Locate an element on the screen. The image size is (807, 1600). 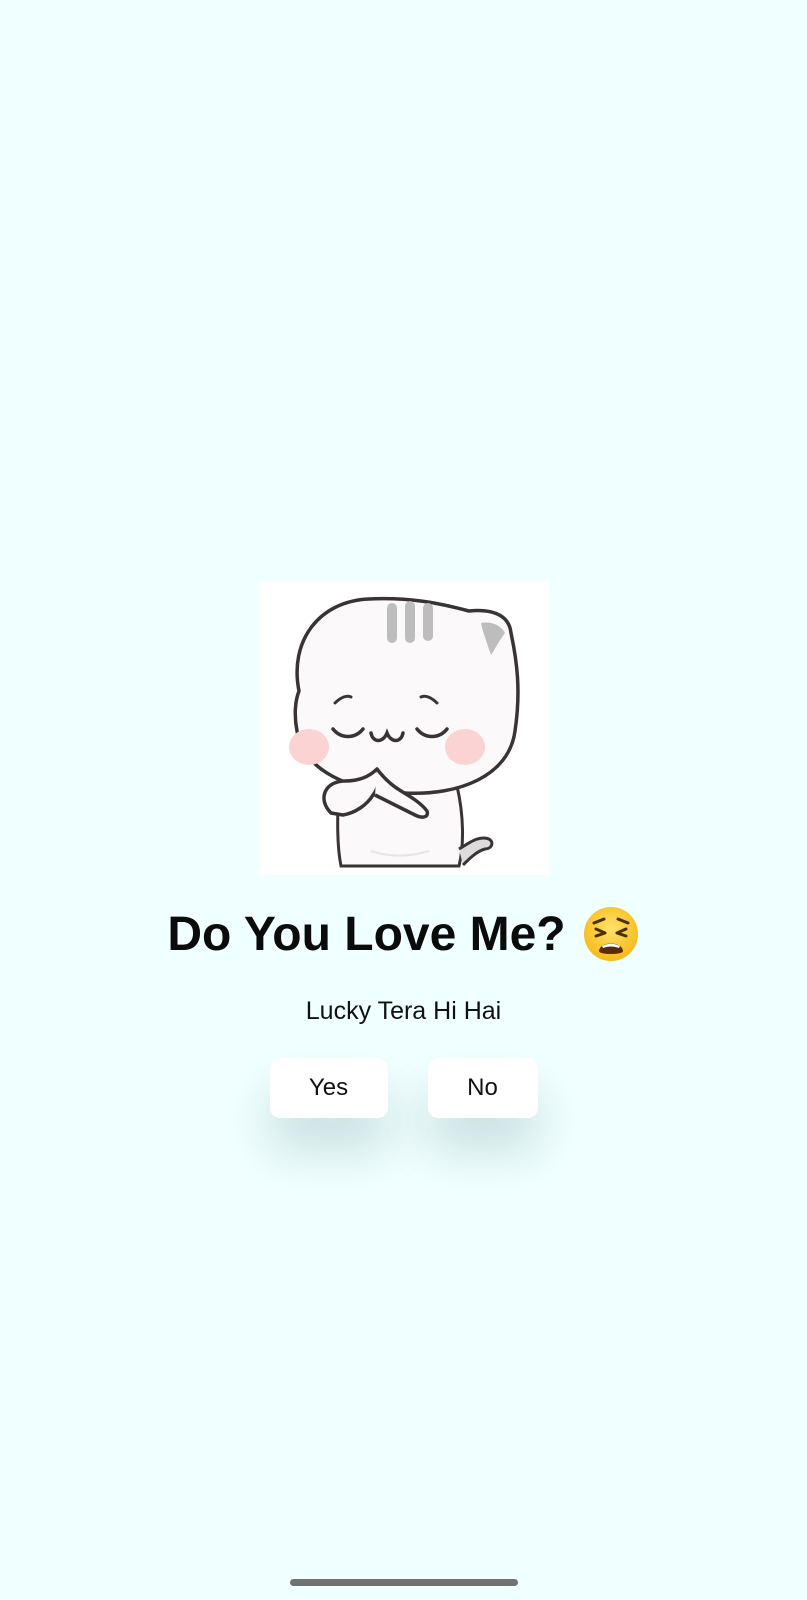
question-row: Do You Love Me? is located at coordinates (403, 934).